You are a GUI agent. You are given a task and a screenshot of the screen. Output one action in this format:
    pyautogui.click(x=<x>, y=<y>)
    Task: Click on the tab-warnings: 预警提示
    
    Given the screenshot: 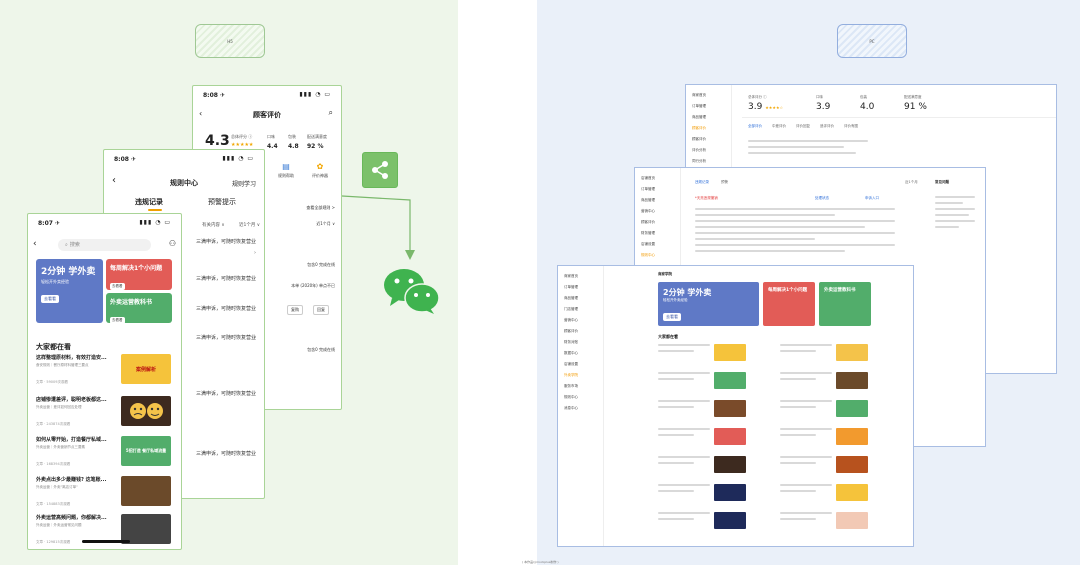 What is the action you would take?
    pyautogui.click(x=222, y=202)
    